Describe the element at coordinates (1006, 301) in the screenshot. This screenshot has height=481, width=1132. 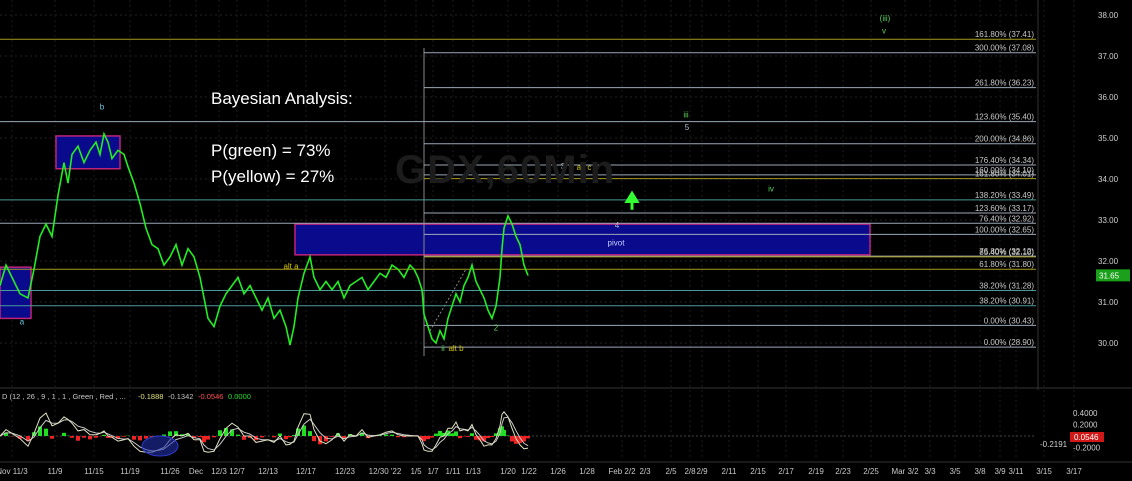
I see `fib-label: 38.20% (30.91)` at that location.